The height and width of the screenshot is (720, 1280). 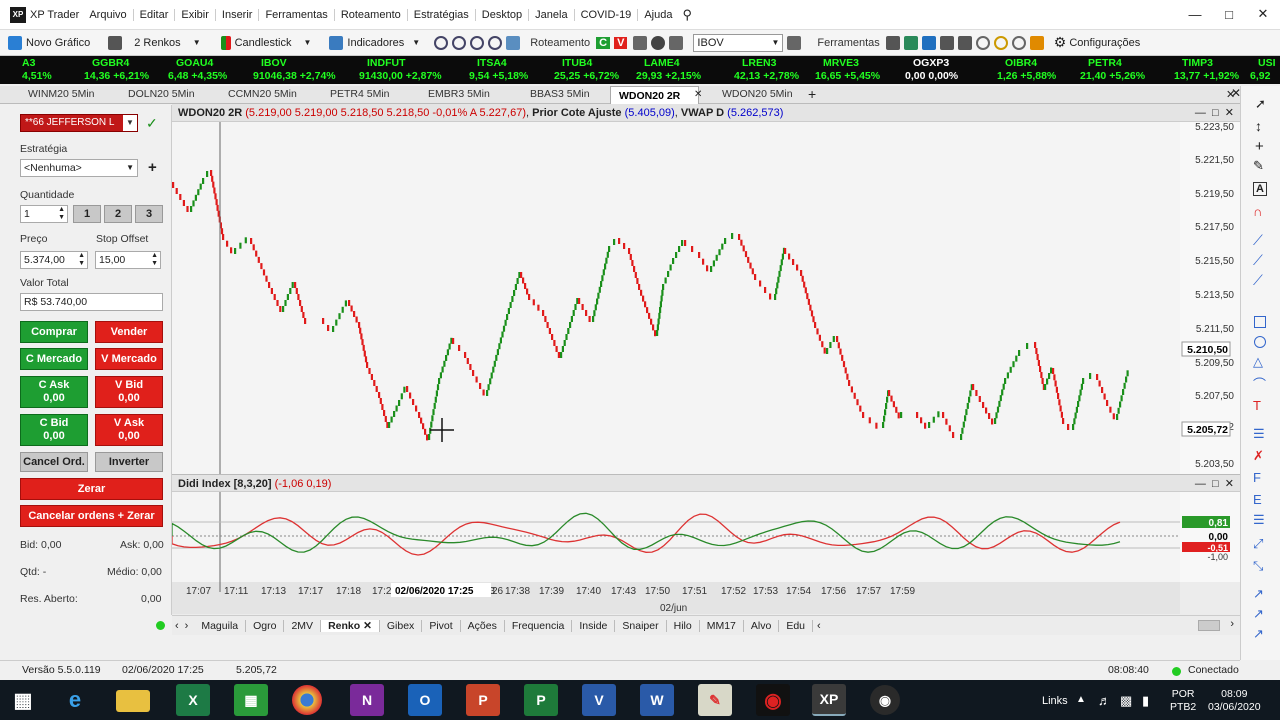 I want to click on tab-scroll-right-icon: ›, so click(x=1232, y=624).